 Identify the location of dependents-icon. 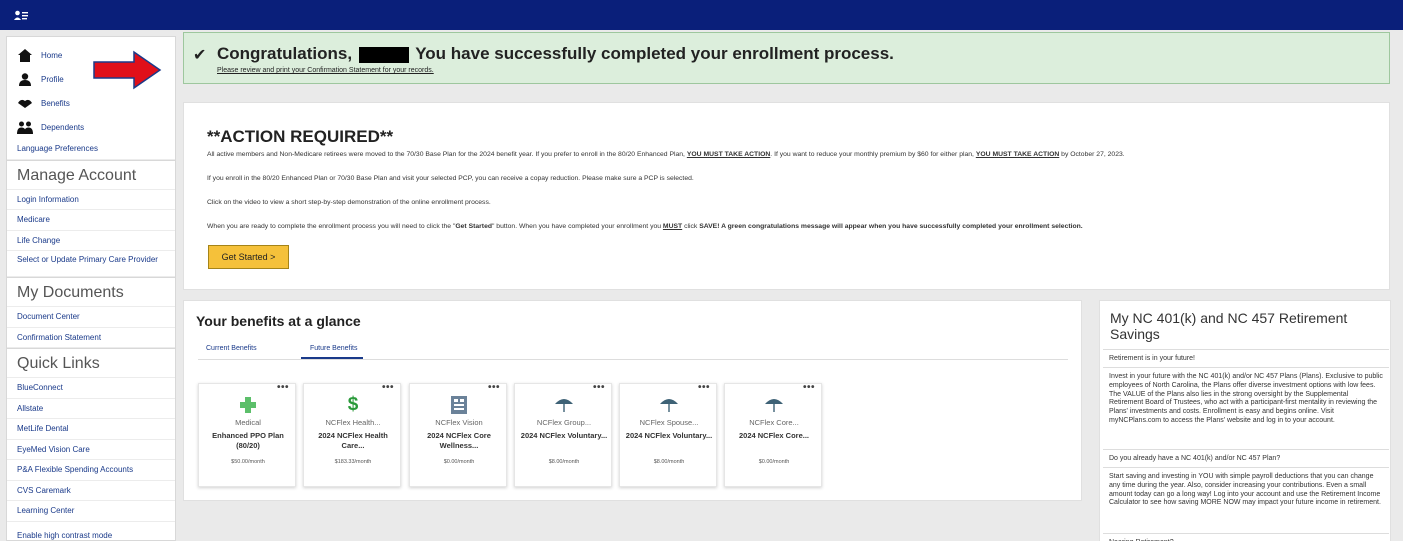
(25, 127).